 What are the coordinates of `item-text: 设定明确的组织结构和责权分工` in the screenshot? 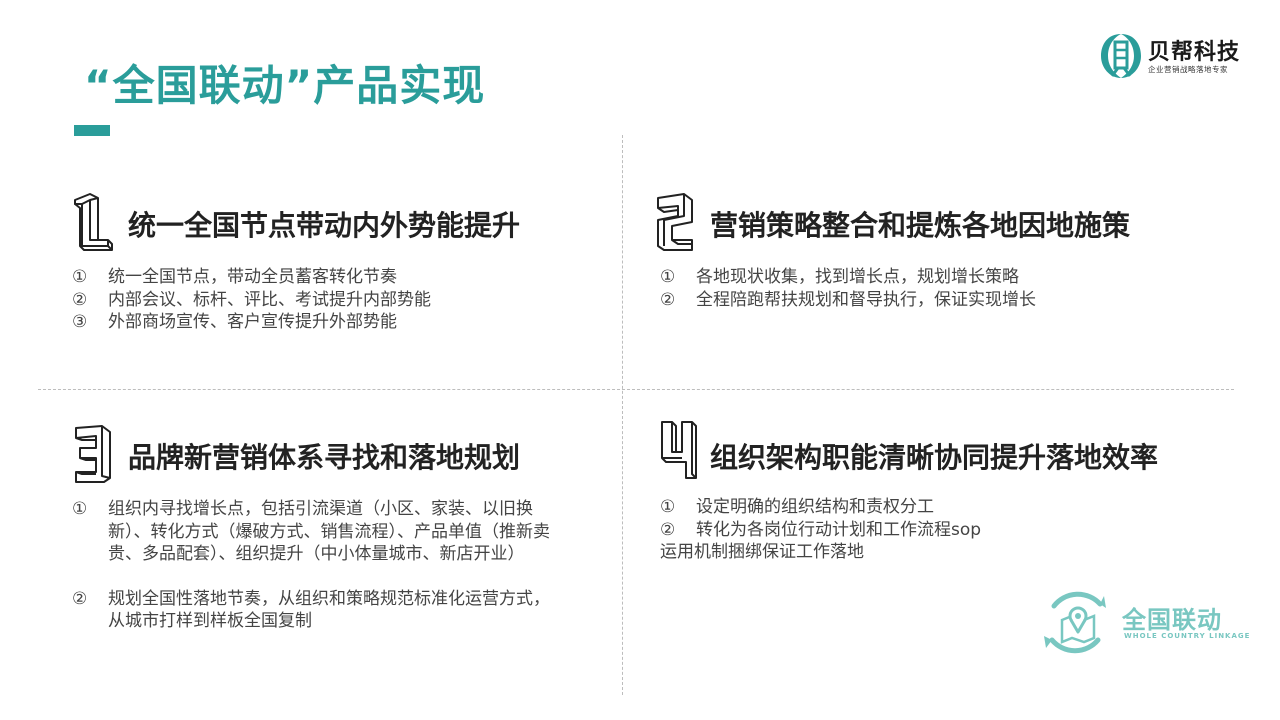 It's located at (815, 507).